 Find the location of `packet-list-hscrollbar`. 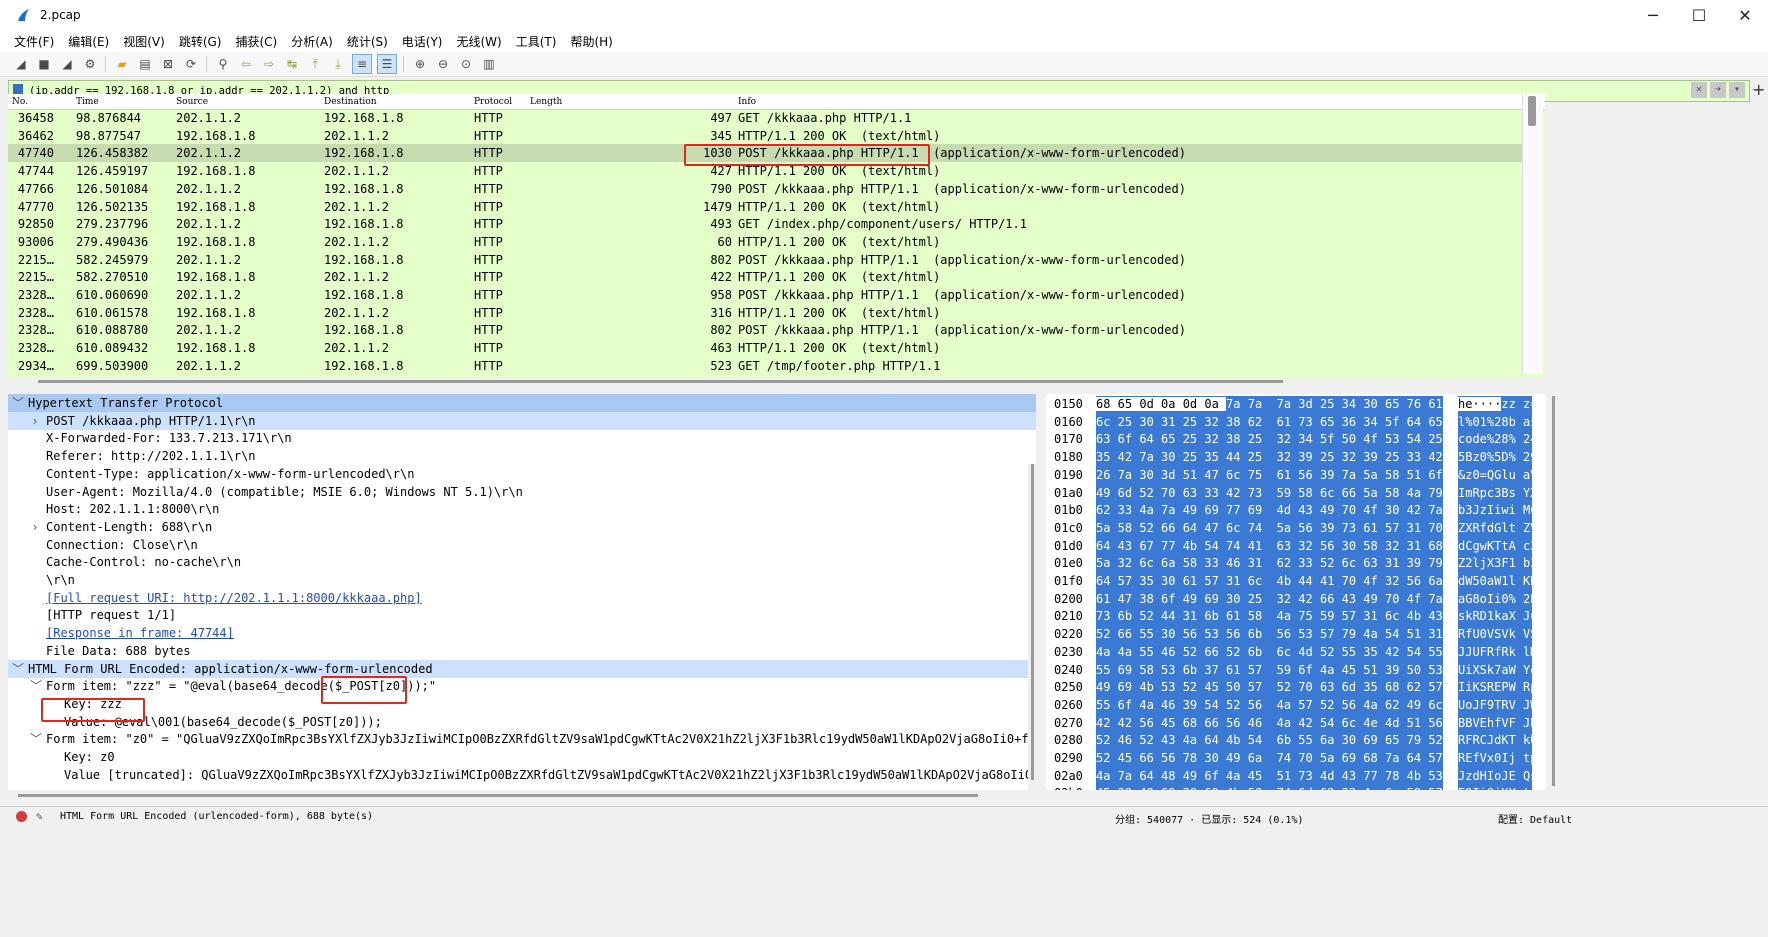

packet-list-hscrollbar is located at coordinates (776, 382).